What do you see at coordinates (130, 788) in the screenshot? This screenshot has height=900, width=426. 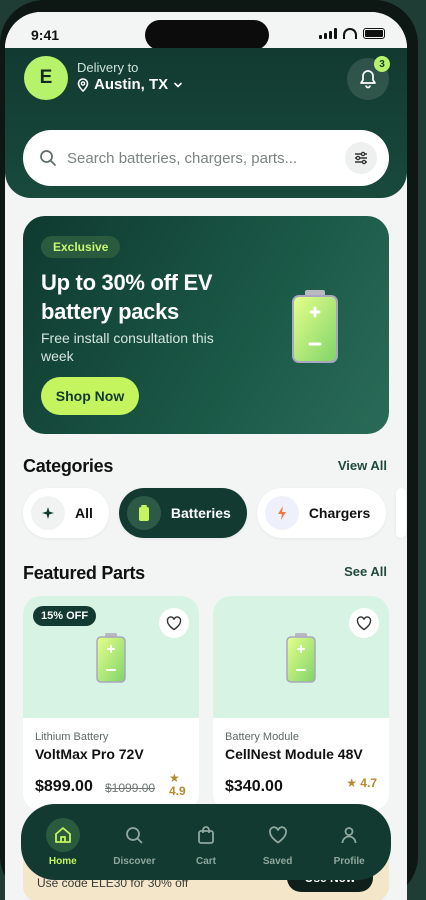 I see `product-old-price: $1099.00` at bounding box center [130, 788].